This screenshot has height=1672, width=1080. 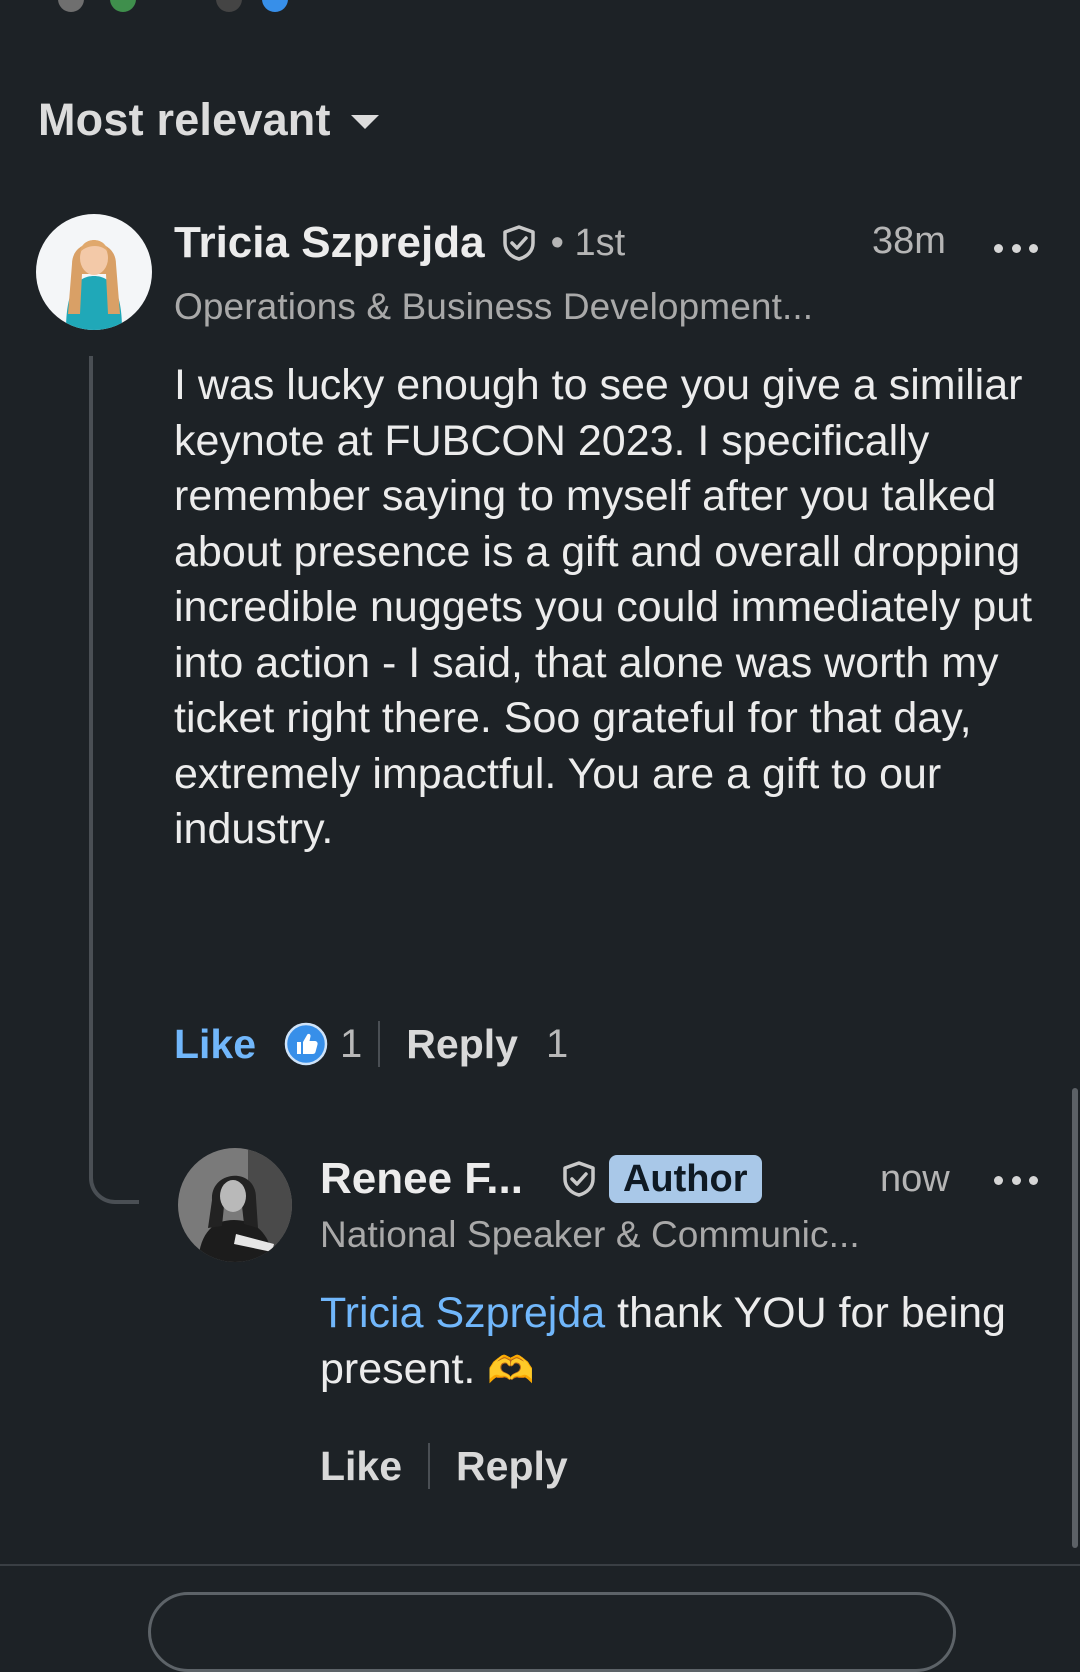 What do you see at coordinates (306, 1044) in the screenshot?
I see `thumbs-up-reaction-icon` at bounding box center [306, 1044].